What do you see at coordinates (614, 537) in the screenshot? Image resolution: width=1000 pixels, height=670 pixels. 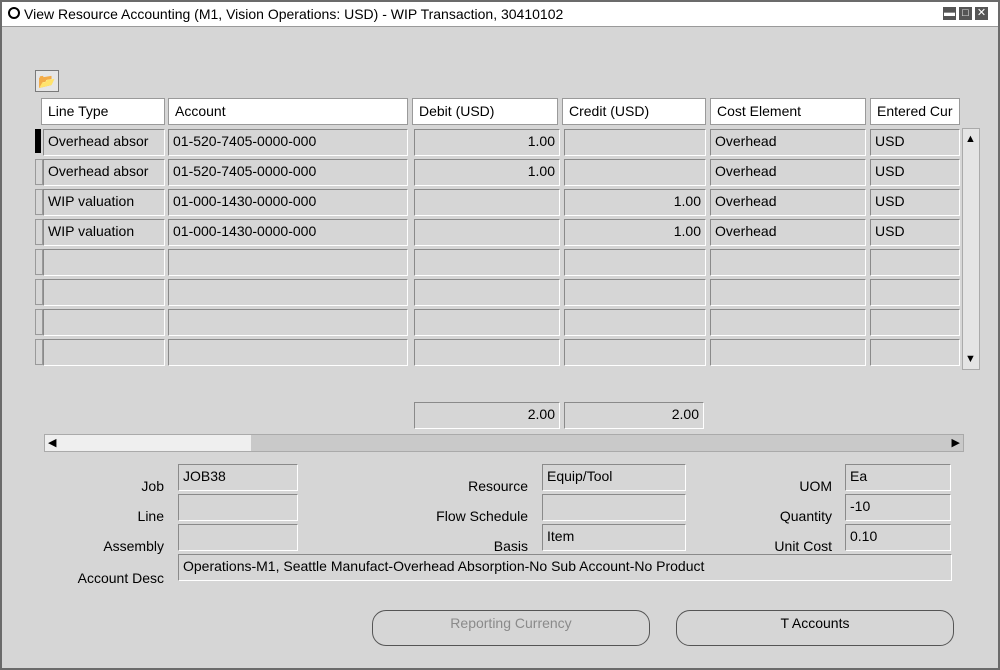 I see `basis-field: Item` at bounding box center [614, 537].